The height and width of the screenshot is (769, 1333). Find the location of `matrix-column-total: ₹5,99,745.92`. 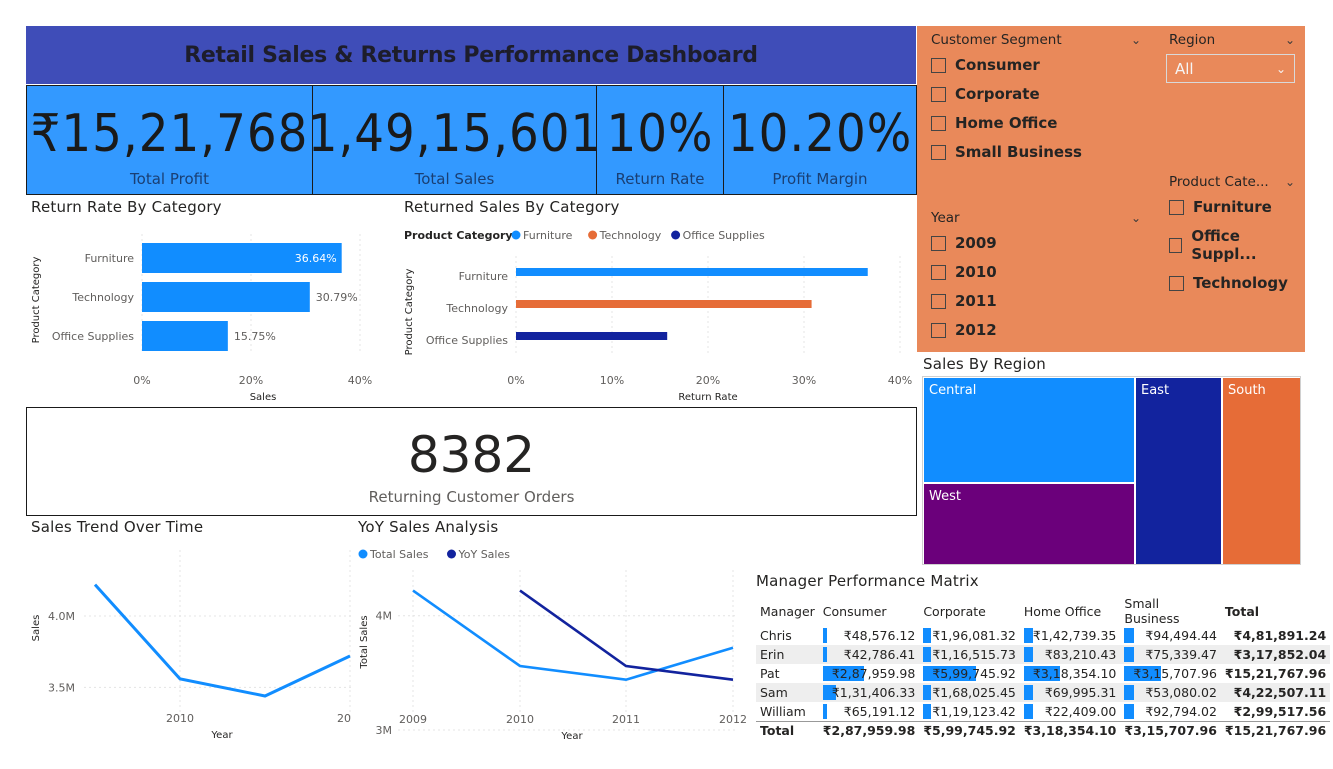

matrix-column-total: ₹5,99,745.92 is located at coordinates (969, 730).